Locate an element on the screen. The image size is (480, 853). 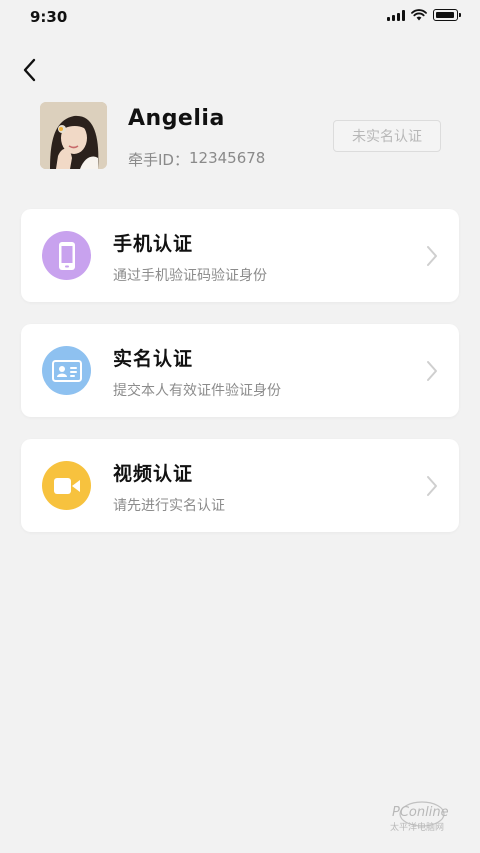
avatar-image is located at coordinates (73, 135).